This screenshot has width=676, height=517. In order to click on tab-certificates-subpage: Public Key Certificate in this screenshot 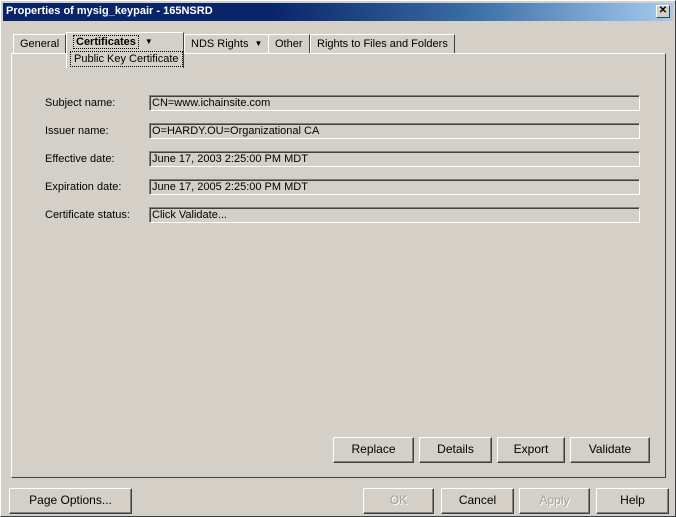, I will do `click(126, 59)`.